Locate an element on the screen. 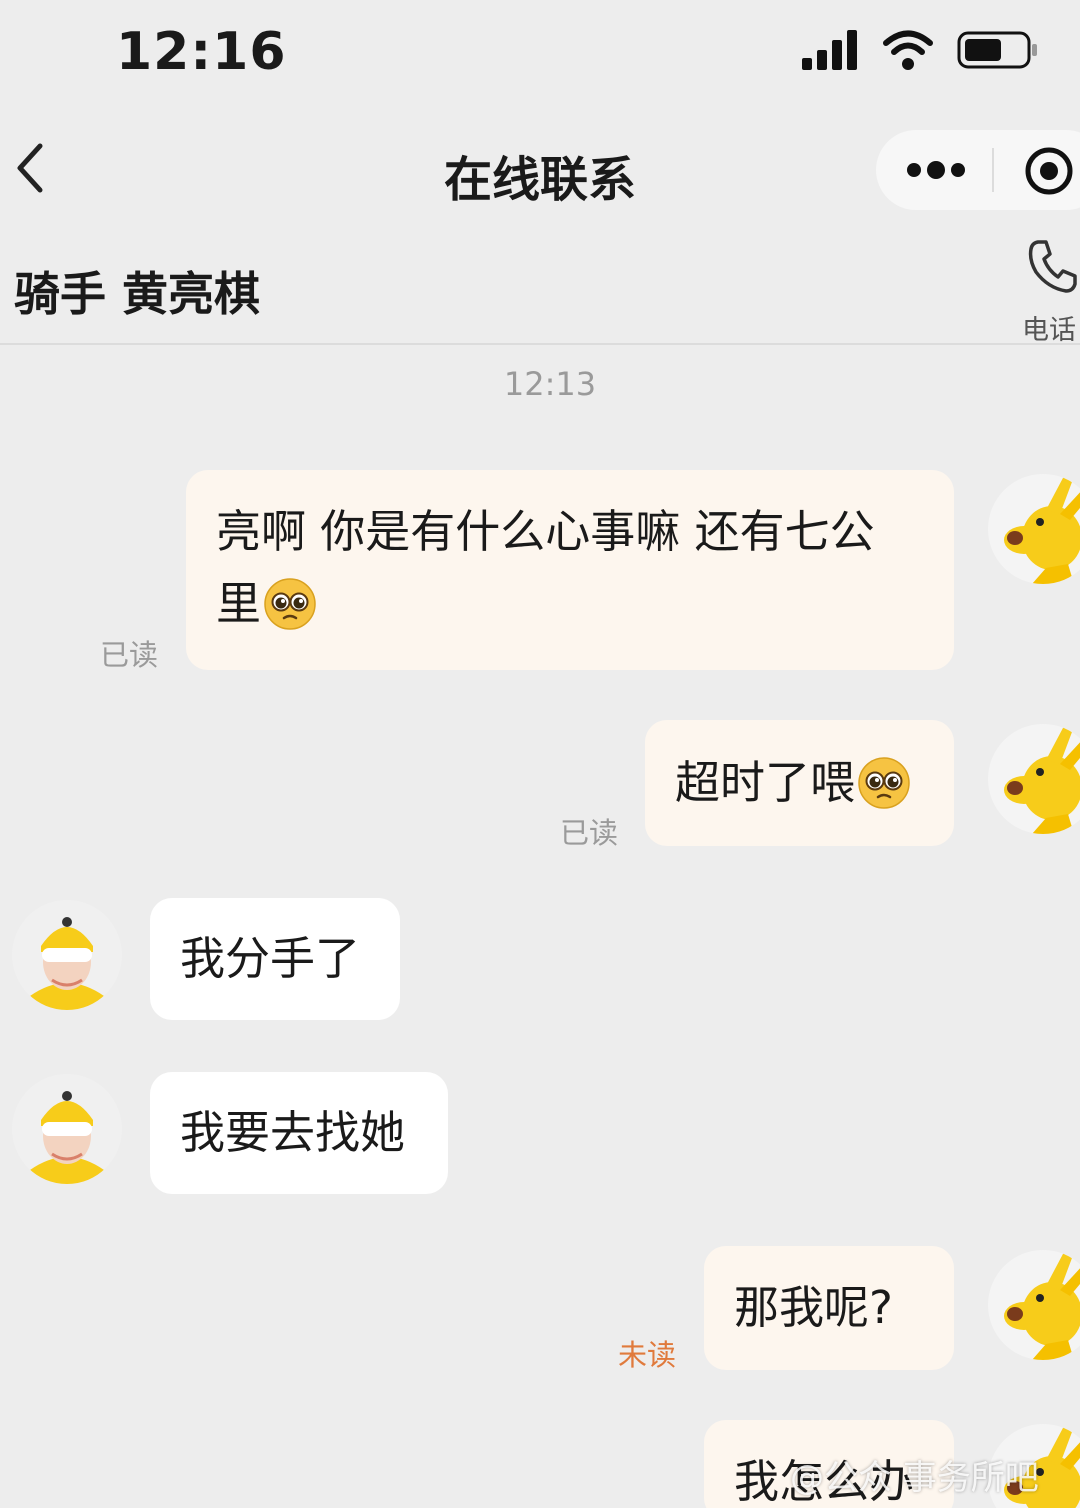 The height and width of the screenshot is (1508, 1080). message-bubble: 那我呢? is located at coordinates (829, 1308).